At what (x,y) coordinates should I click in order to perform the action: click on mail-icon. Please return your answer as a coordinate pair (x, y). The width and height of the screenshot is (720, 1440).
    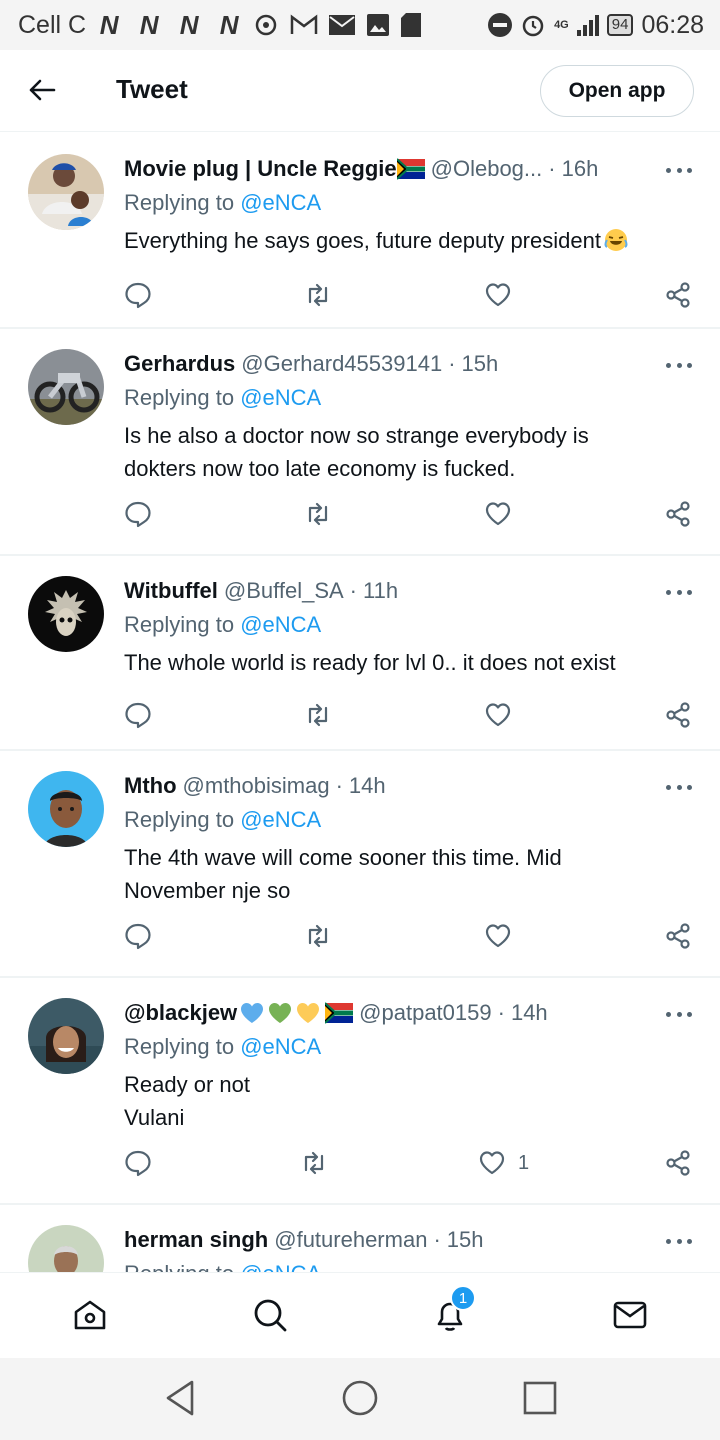
    Looking at the image, I should click on (342, 25).